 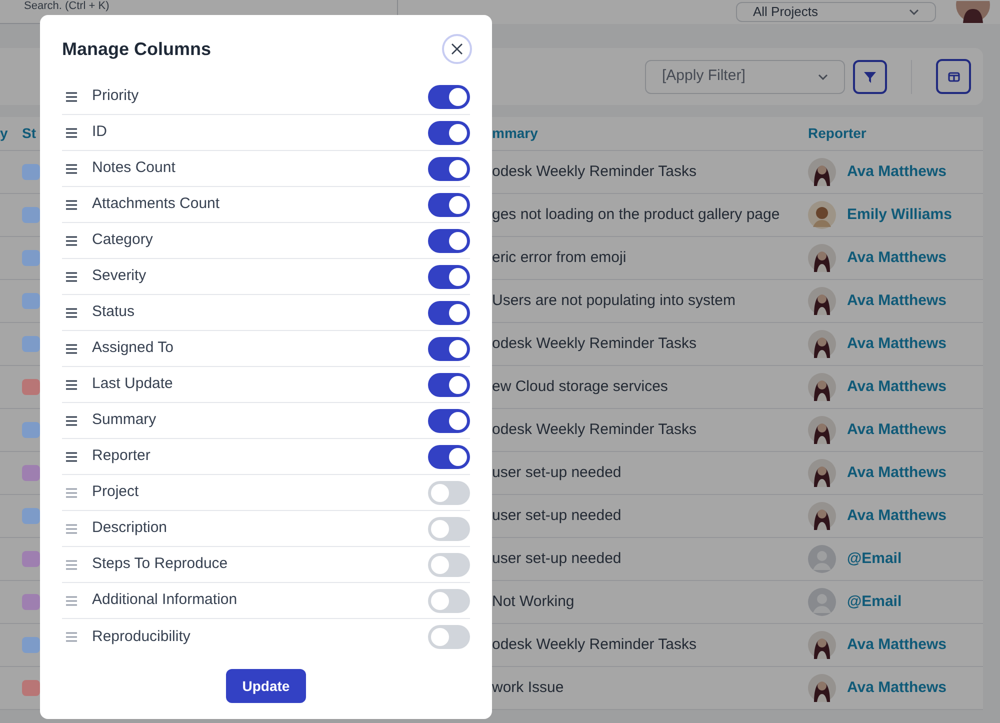 I want to click on filter-icon, so click(x=870, y=76).